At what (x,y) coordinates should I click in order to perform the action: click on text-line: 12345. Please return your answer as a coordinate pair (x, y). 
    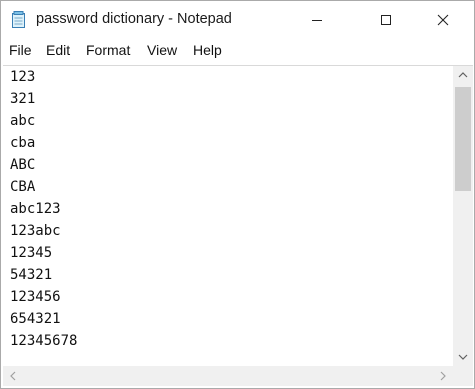
    Looking at the image, I should click on (31, 253).